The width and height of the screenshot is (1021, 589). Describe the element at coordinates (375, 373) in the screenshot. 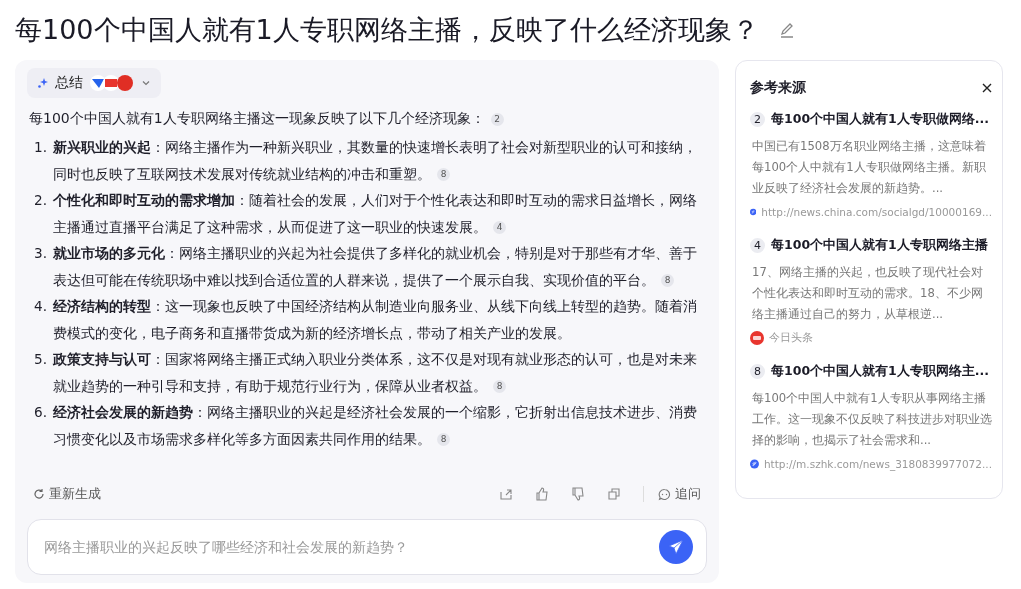

I see `point-text: 政策支持与认可：国家将网络主播正式纳入职业分类体系，这不仅是对现有就业形态的认可，也是对未来就业趋势的一种引导和支持，有助于规范行业行为，保障从业者权益。 8` at that location.